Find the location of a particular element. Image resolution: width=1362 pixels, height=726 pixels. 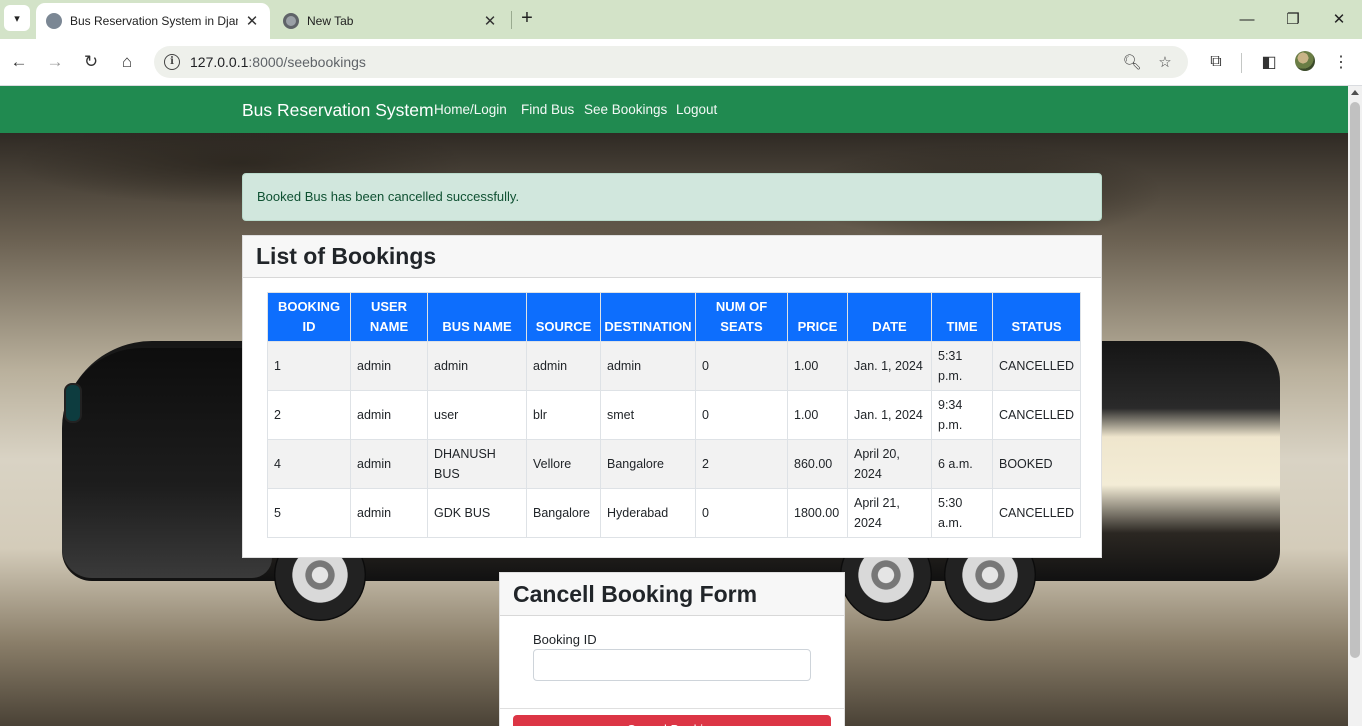

url-text: 127.0.0.1:8000/seebookings is located at coordinates (278, 62).